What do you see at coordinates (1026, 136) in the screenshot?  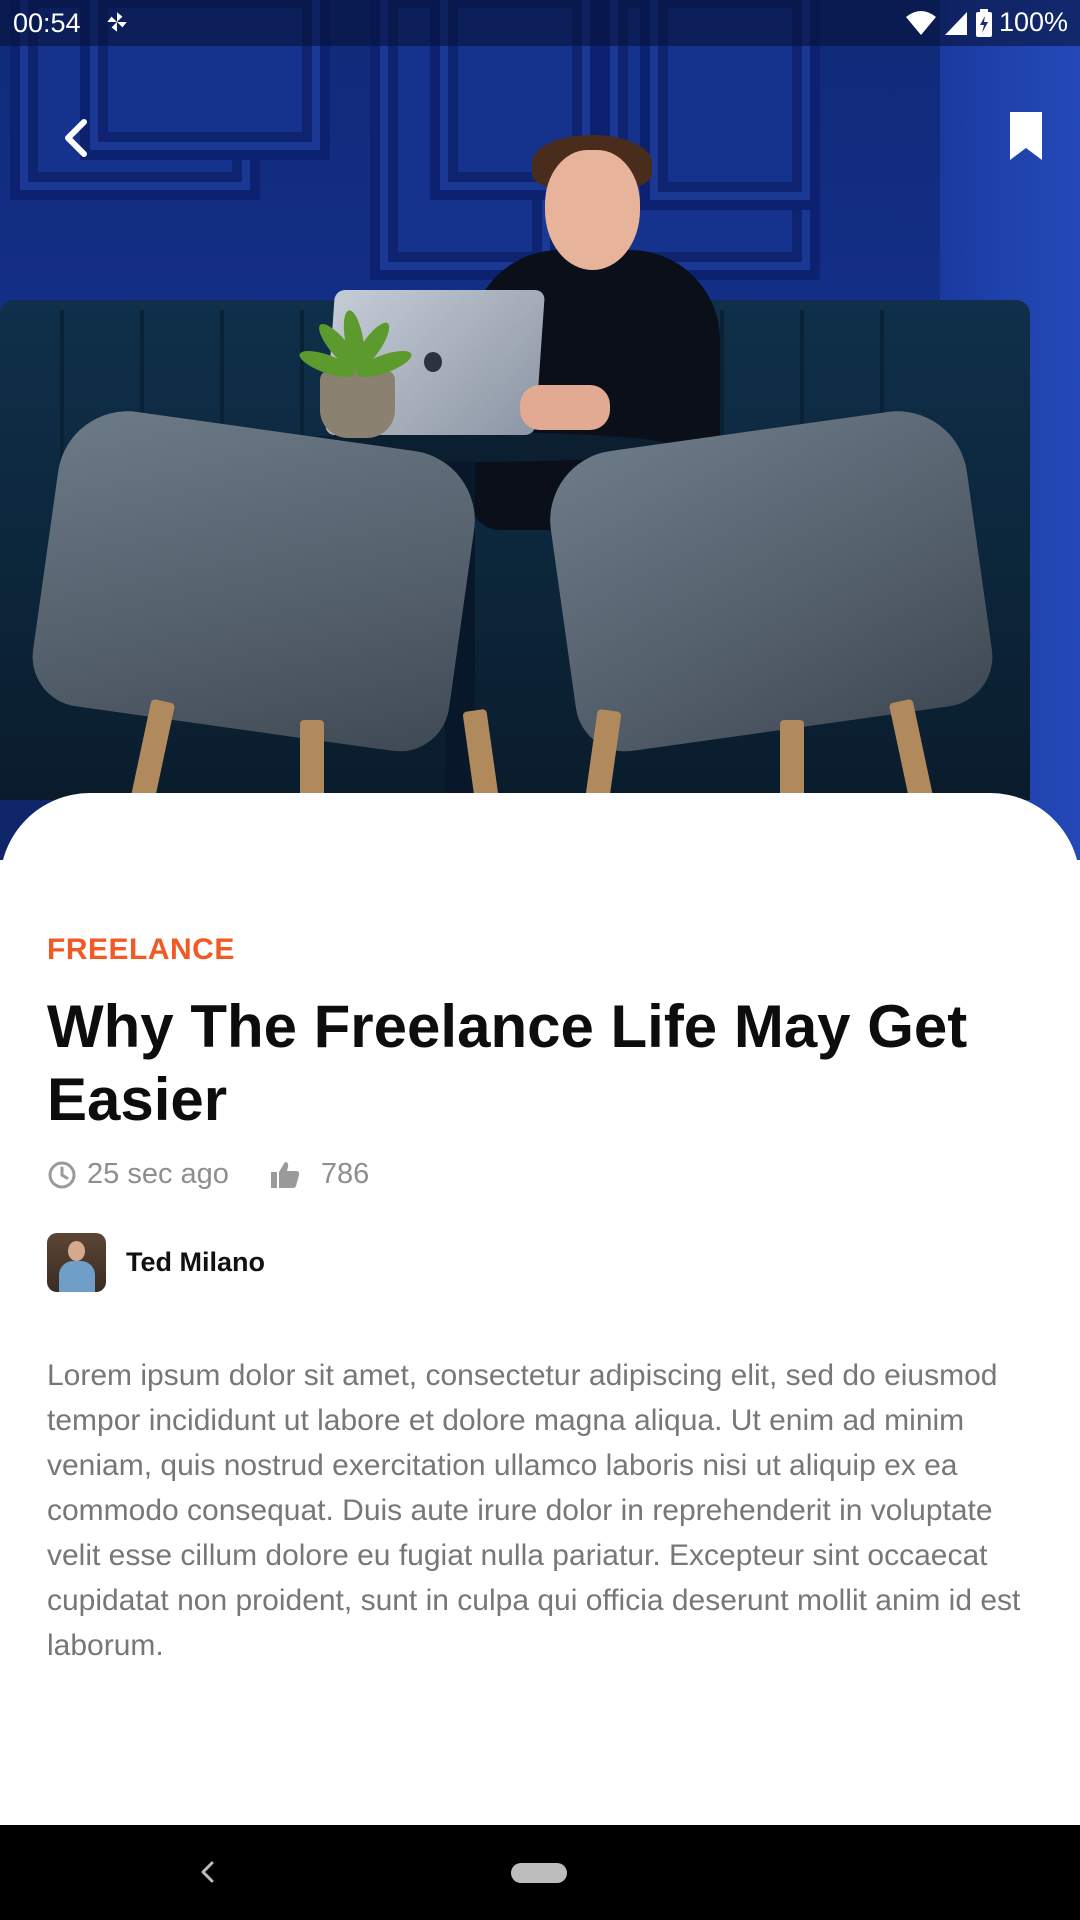 I see `bookmark-icon` at bounding box center [1026, 136].